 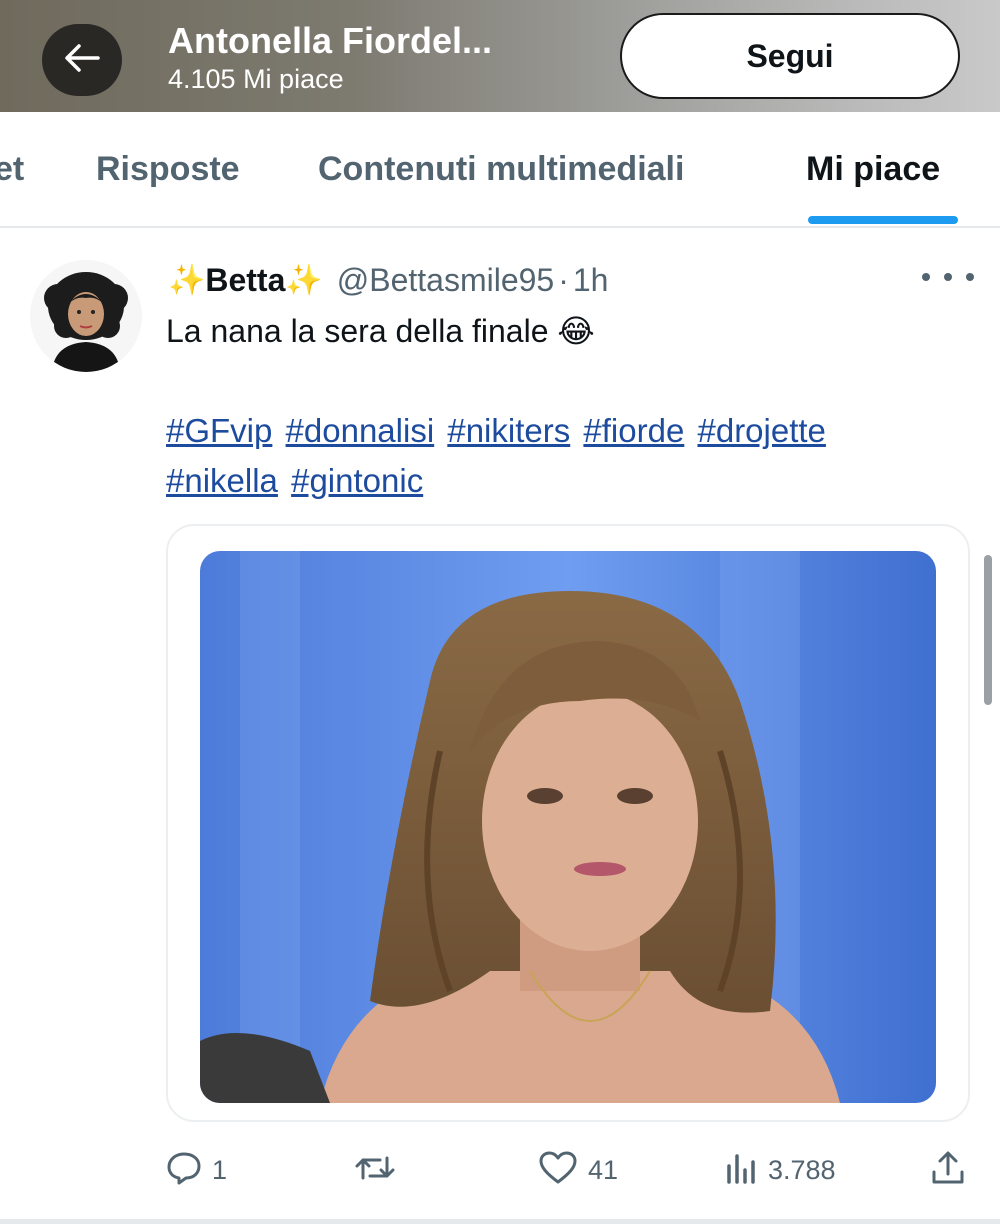 I want to click on reply-button: 1, so click(x=196, y=1170).